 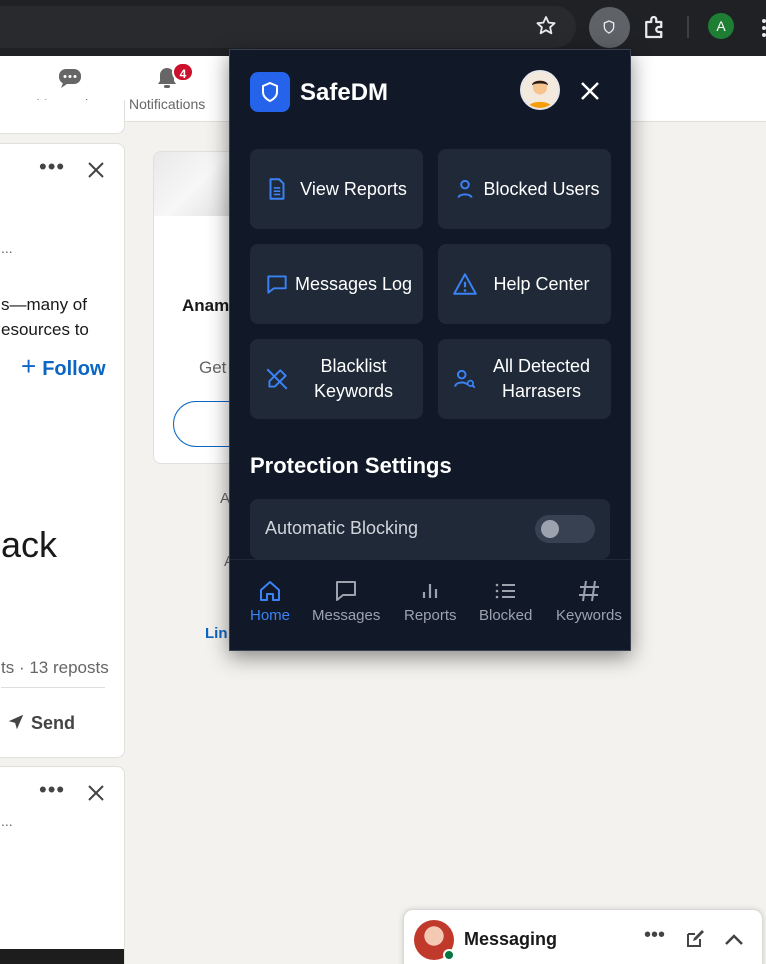 I want to click on safedm-logo, so click(x=270, y=92).